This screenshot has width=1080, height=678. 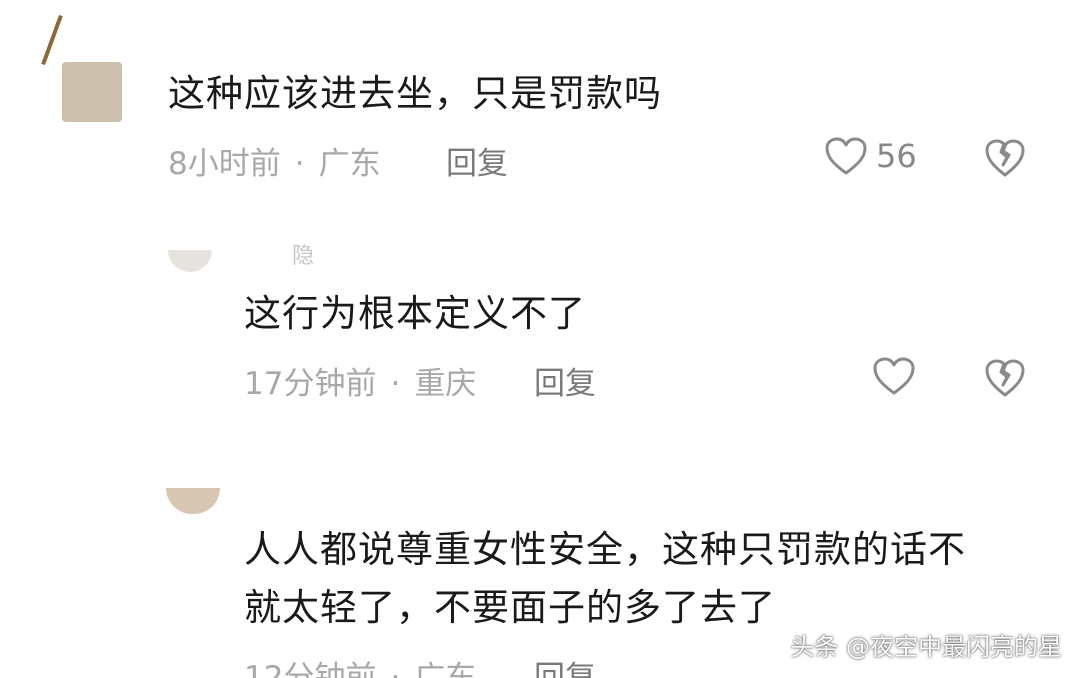 I want to click on comment-meta: 8小时前 · 广东, so click(x=274, y=160).